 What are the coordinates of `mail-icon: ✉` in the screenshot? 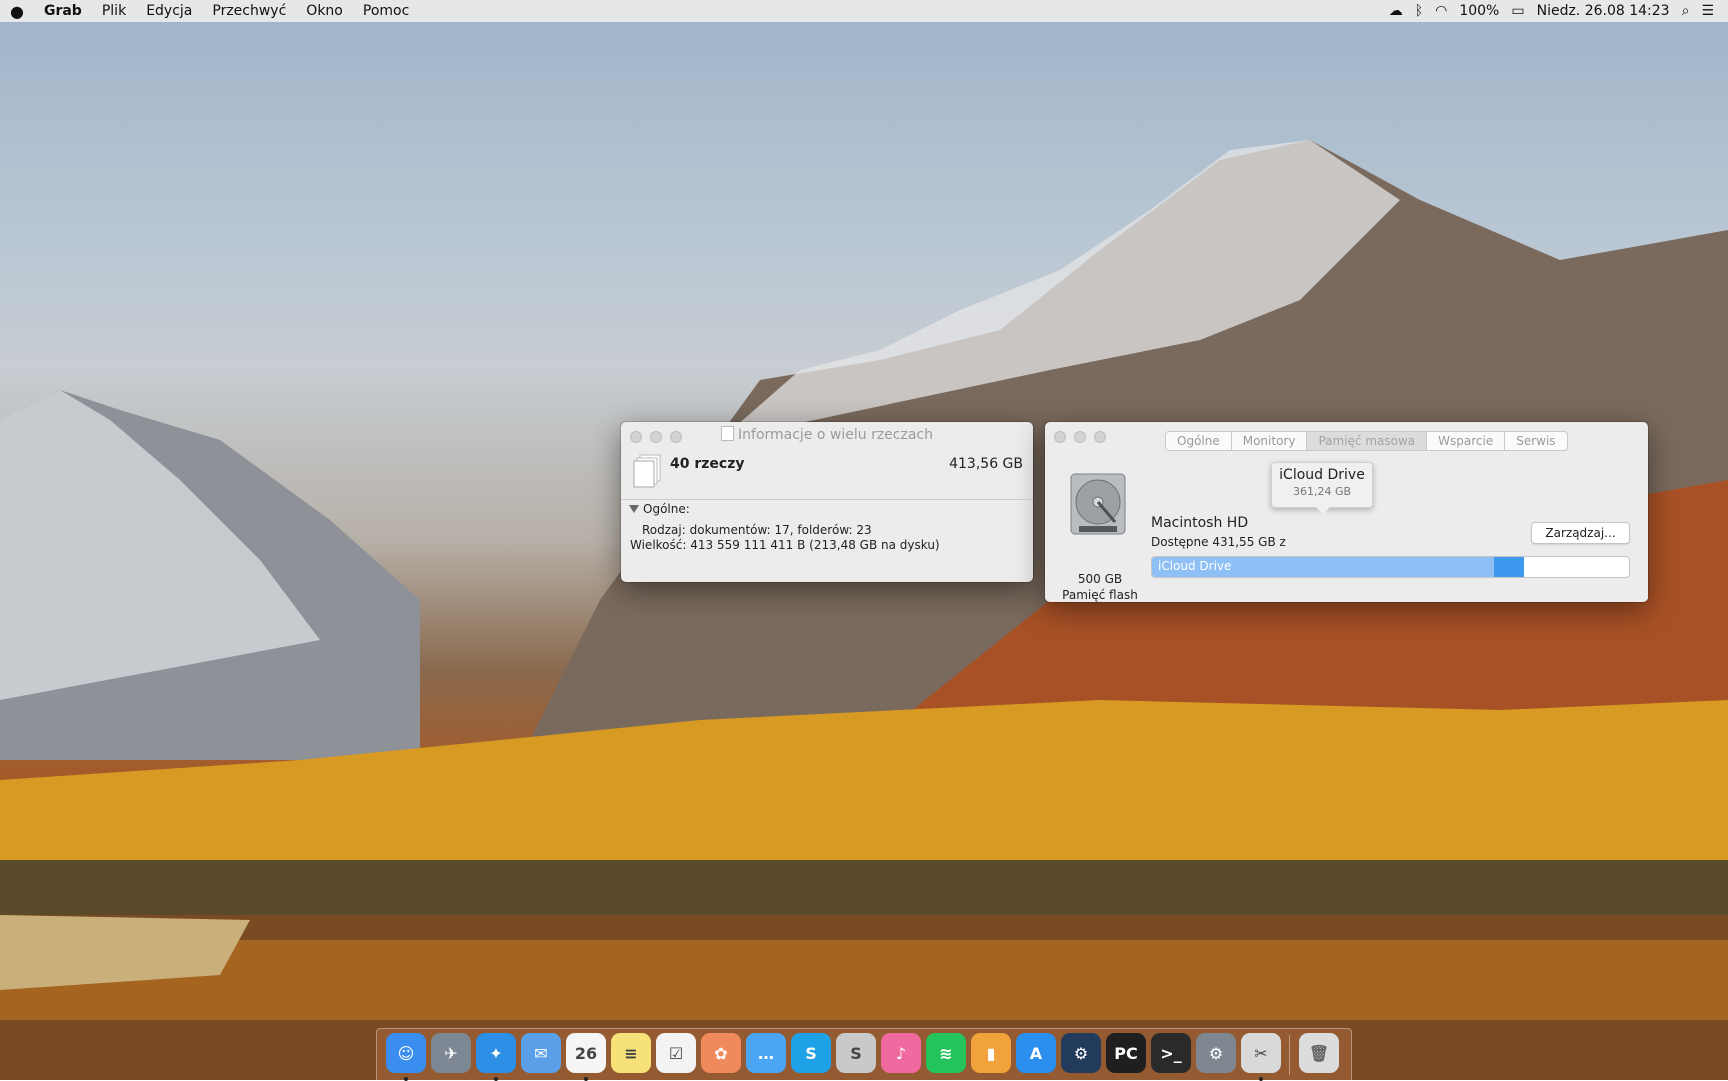 It's located at (541, 1053).